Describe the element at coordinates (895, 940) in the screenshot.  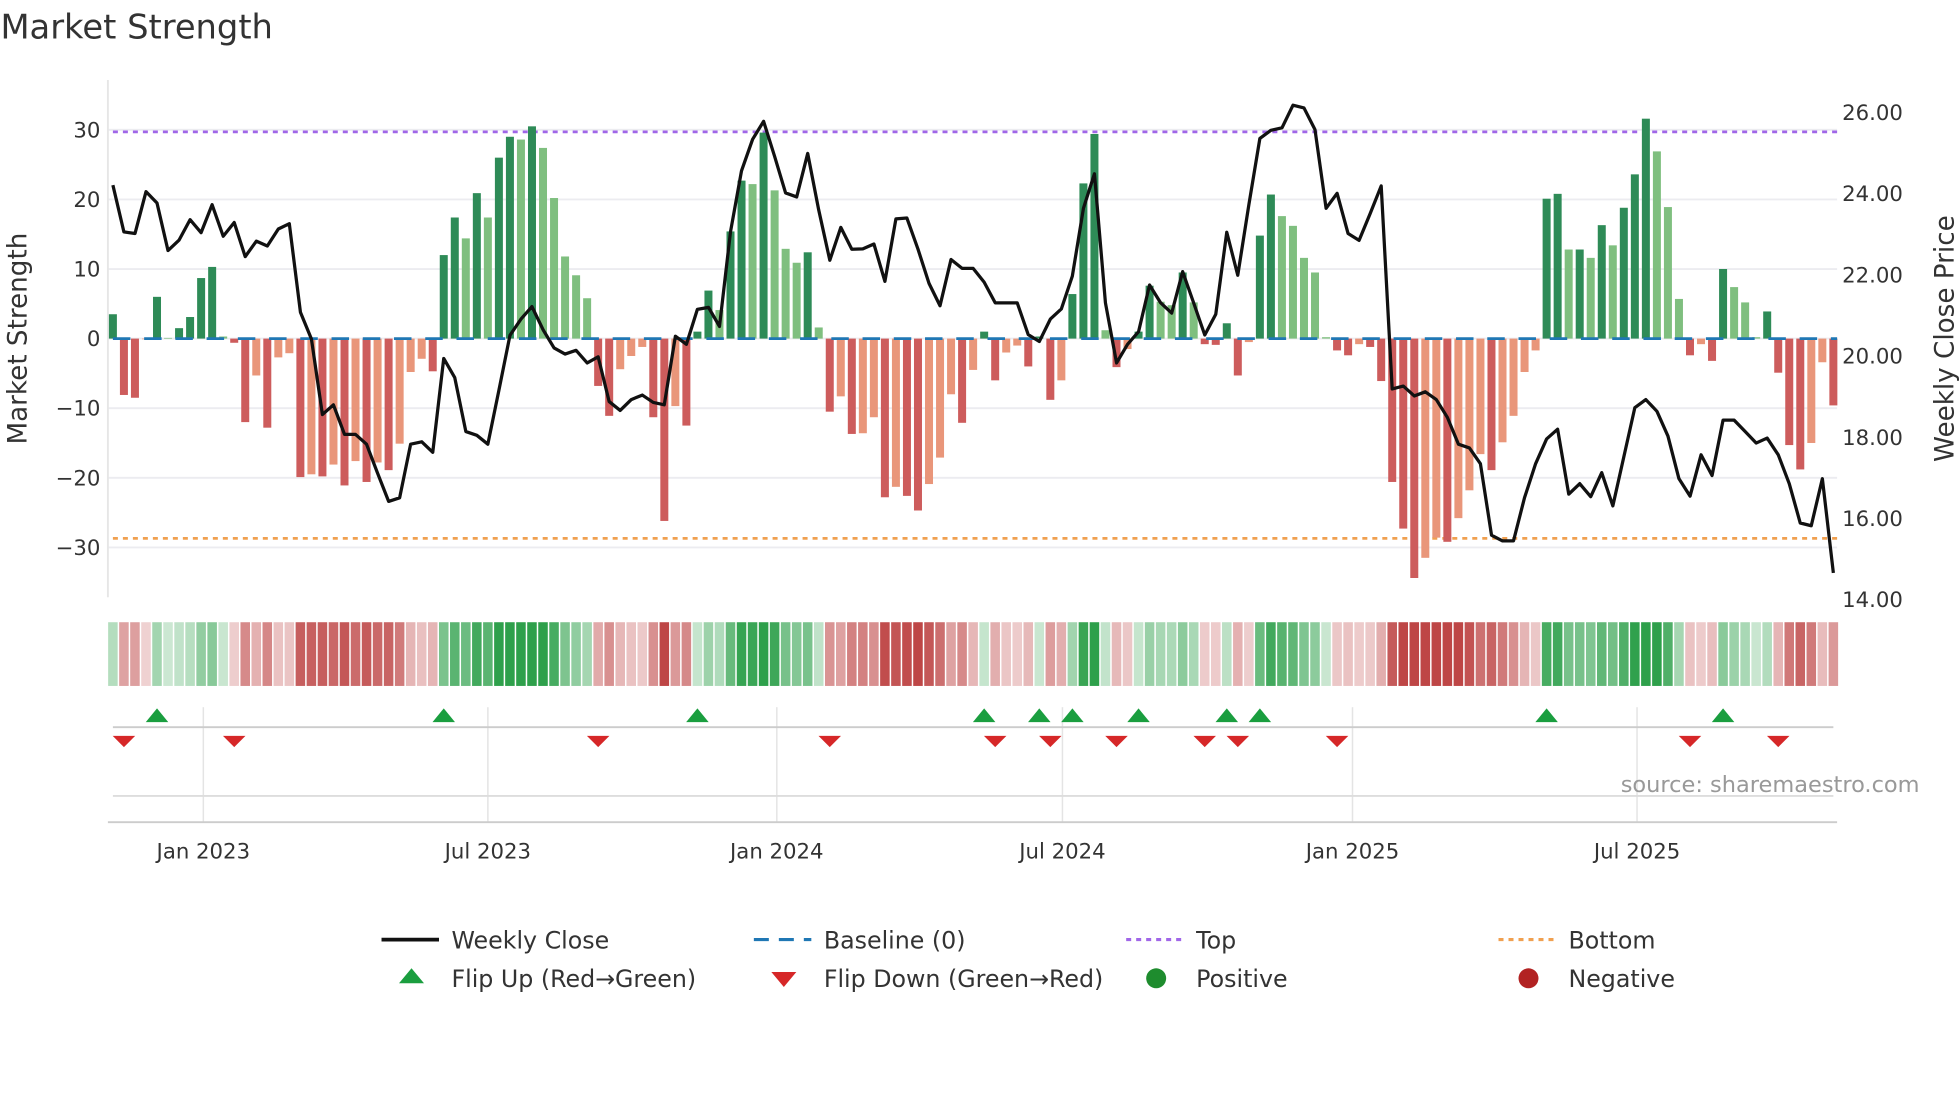
I see `legend-baseline: Baseline (0)` at that location.